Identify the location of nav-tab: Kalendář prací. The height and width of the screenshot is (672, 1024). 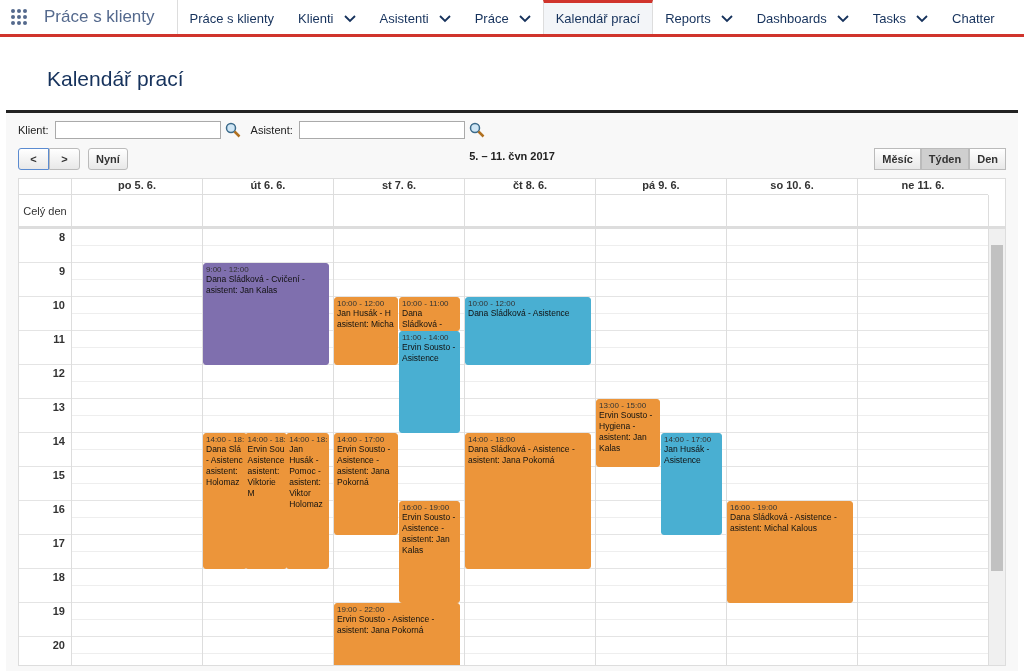
(598, 17).